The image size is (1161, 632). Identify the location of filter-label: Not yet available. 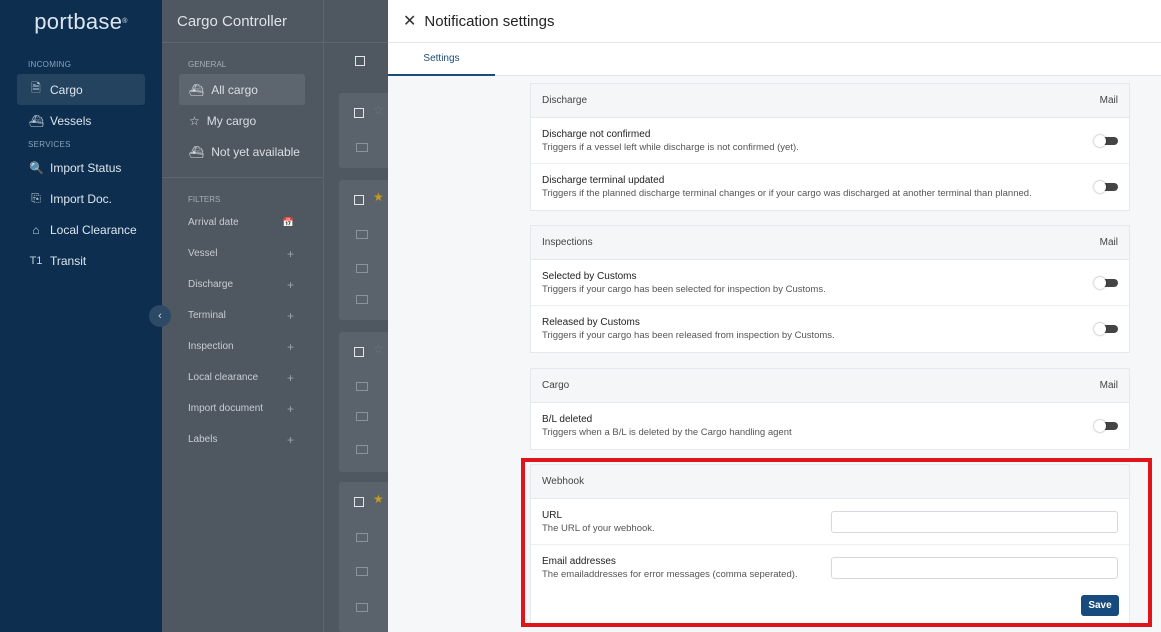
(255, 151).